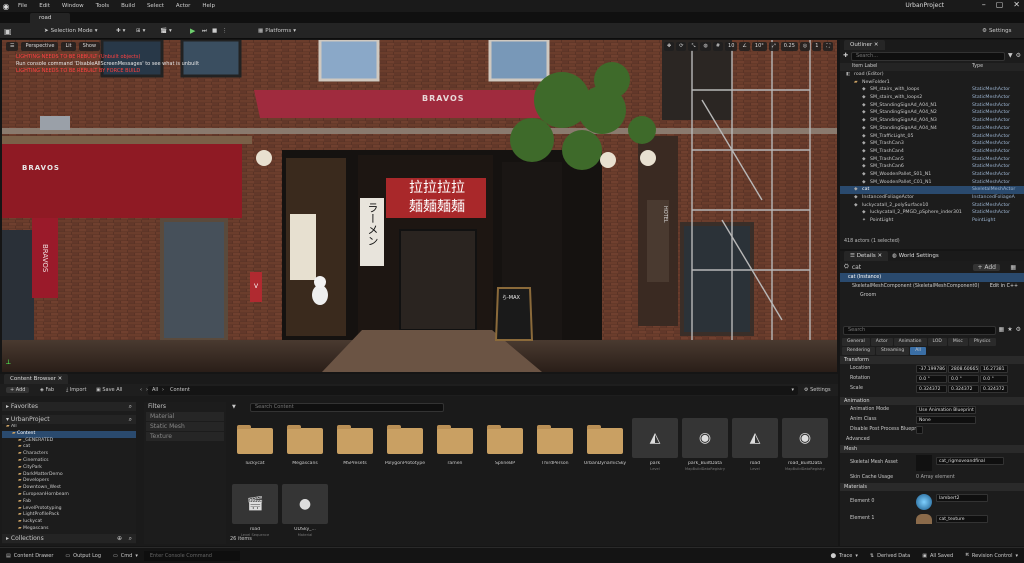  I want to click on derived-data-button: ⇅ Derived Data, so click(890, 556).